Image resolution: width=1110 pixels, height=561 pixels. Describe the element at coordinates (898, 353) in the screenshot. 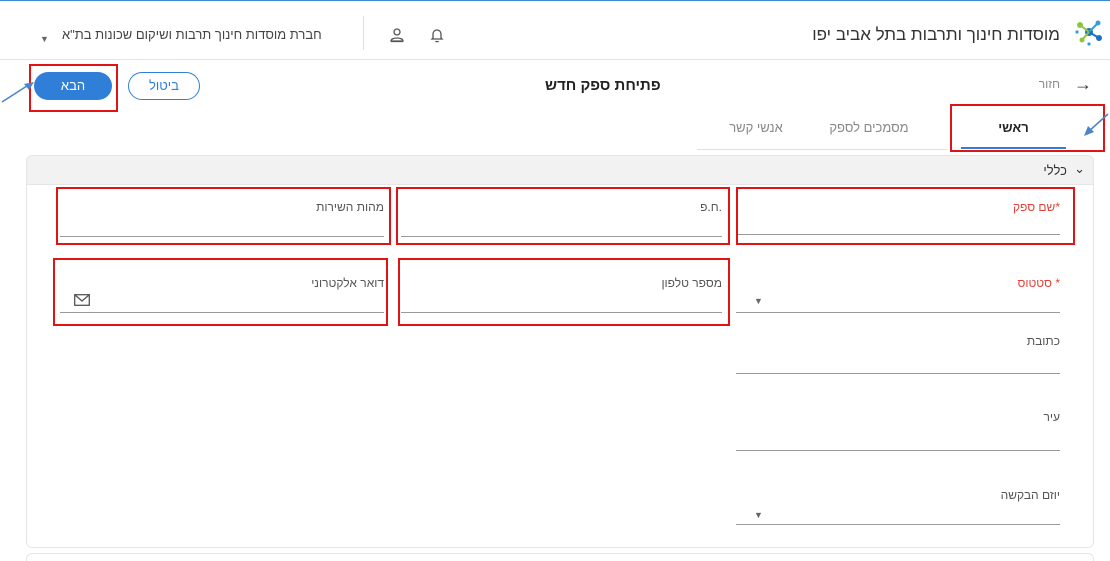

I see `address-field: כתובת` at that location.